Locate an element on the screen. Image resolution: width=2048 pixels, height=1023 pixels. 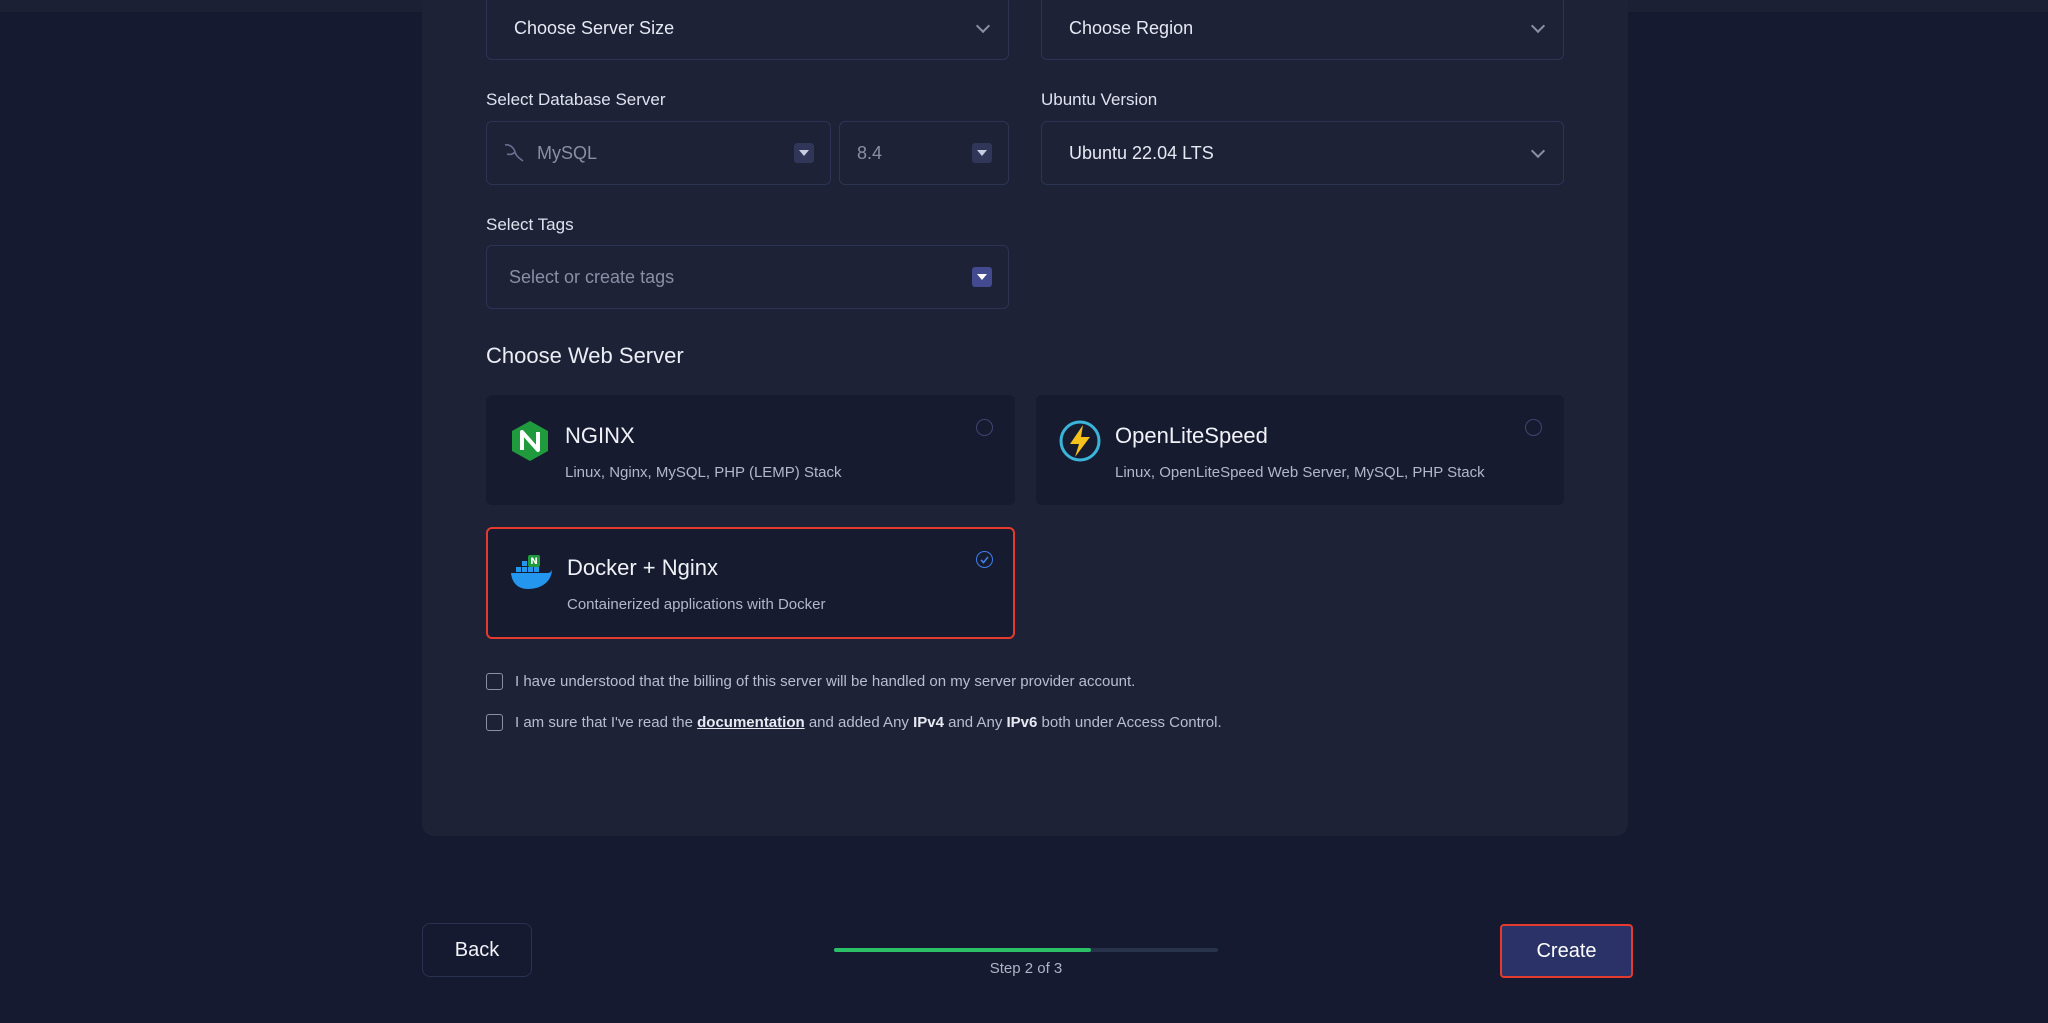
web-server-title: Choose Web Server is located at coordinates (585, 355).